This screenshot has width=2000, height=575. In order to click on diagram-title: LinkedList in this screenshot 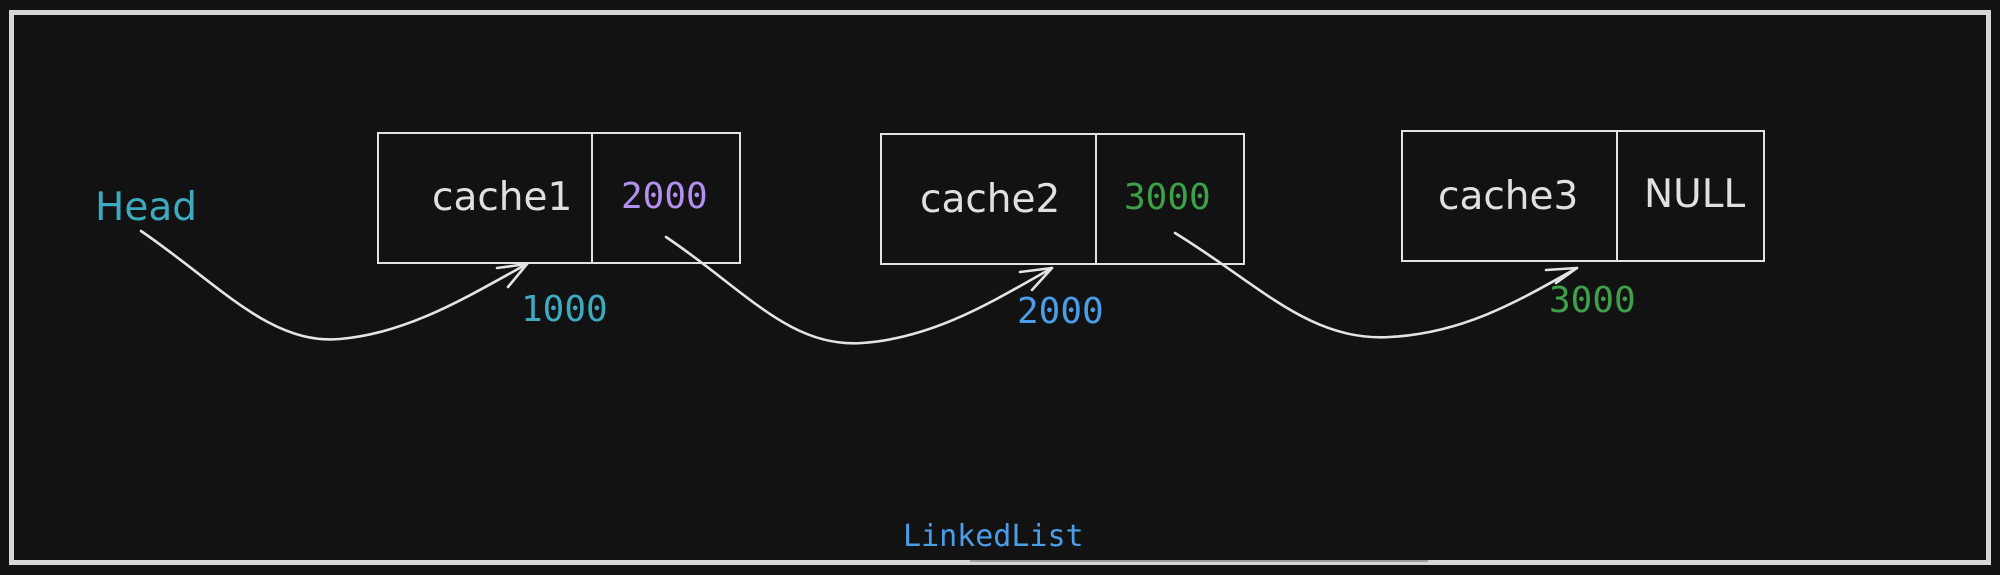, I will do `click(993, 536)`.